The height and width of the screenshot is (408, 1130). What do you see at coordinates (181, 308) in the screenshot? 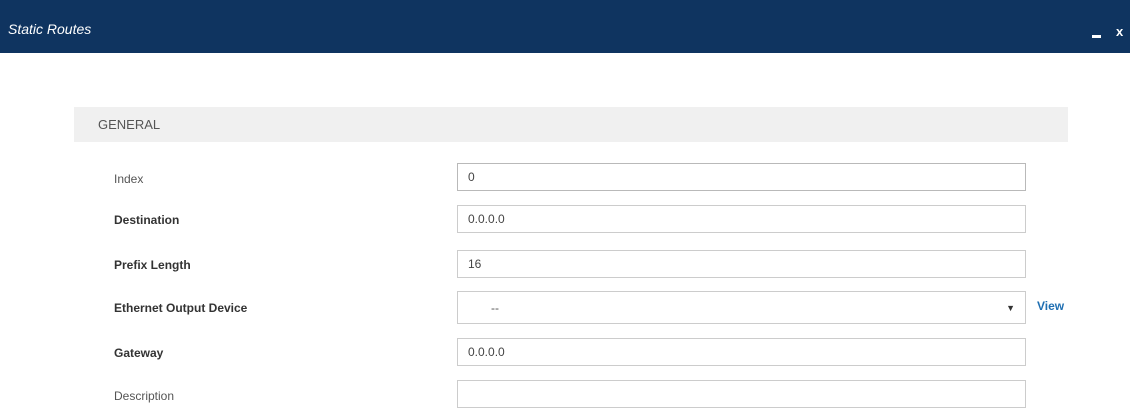
I see `ethernet-output-device-label: Ethernet Output Device` at bounding box center [181, 308].